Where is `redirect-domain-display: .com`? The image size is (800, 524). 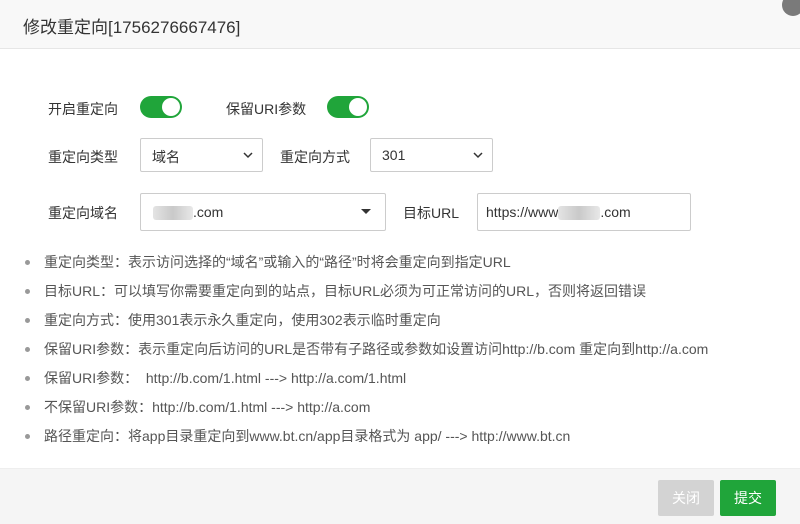 redirect-domain-display: .com is located at coordinates (188, 212).